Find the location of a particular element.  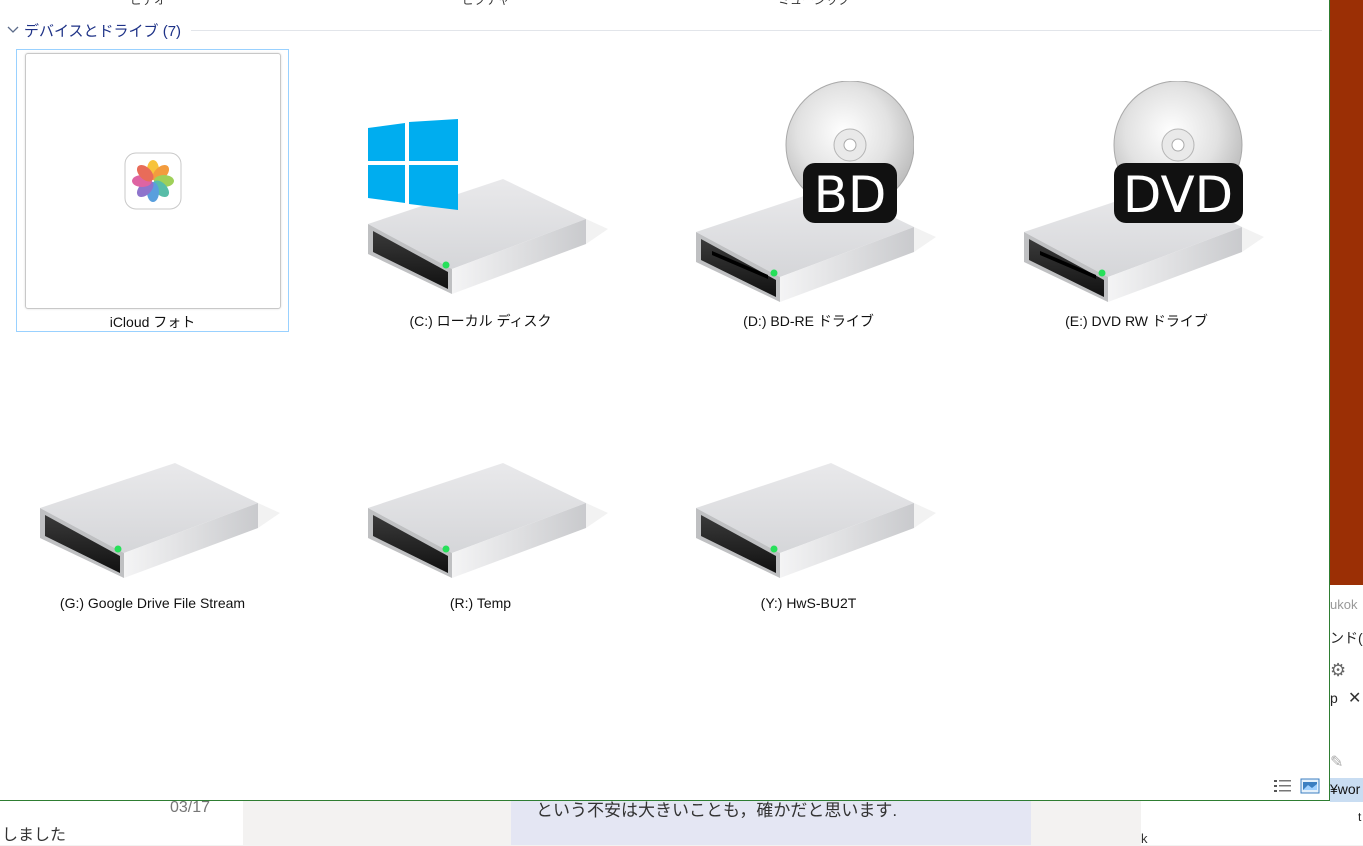

drive-tile-y: (Y:) HwS-BU2T is located at coordinates (808, 474).